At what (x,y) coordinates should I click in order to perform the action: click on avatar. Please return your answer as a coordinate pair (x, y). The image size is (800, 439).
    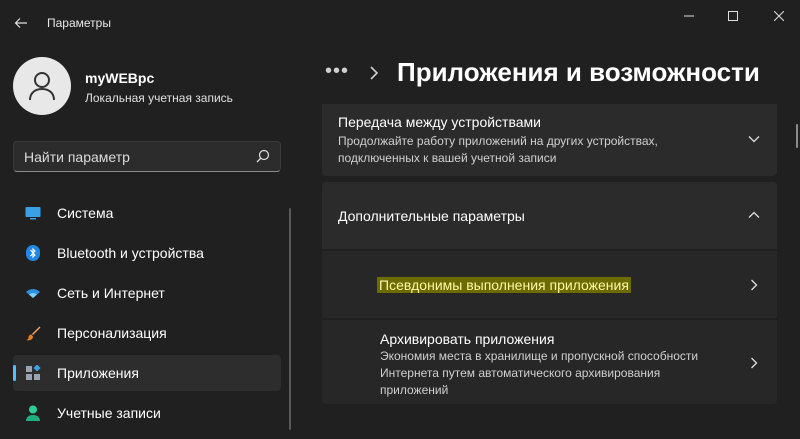
    Looking at the image, I should click on (42, 86).